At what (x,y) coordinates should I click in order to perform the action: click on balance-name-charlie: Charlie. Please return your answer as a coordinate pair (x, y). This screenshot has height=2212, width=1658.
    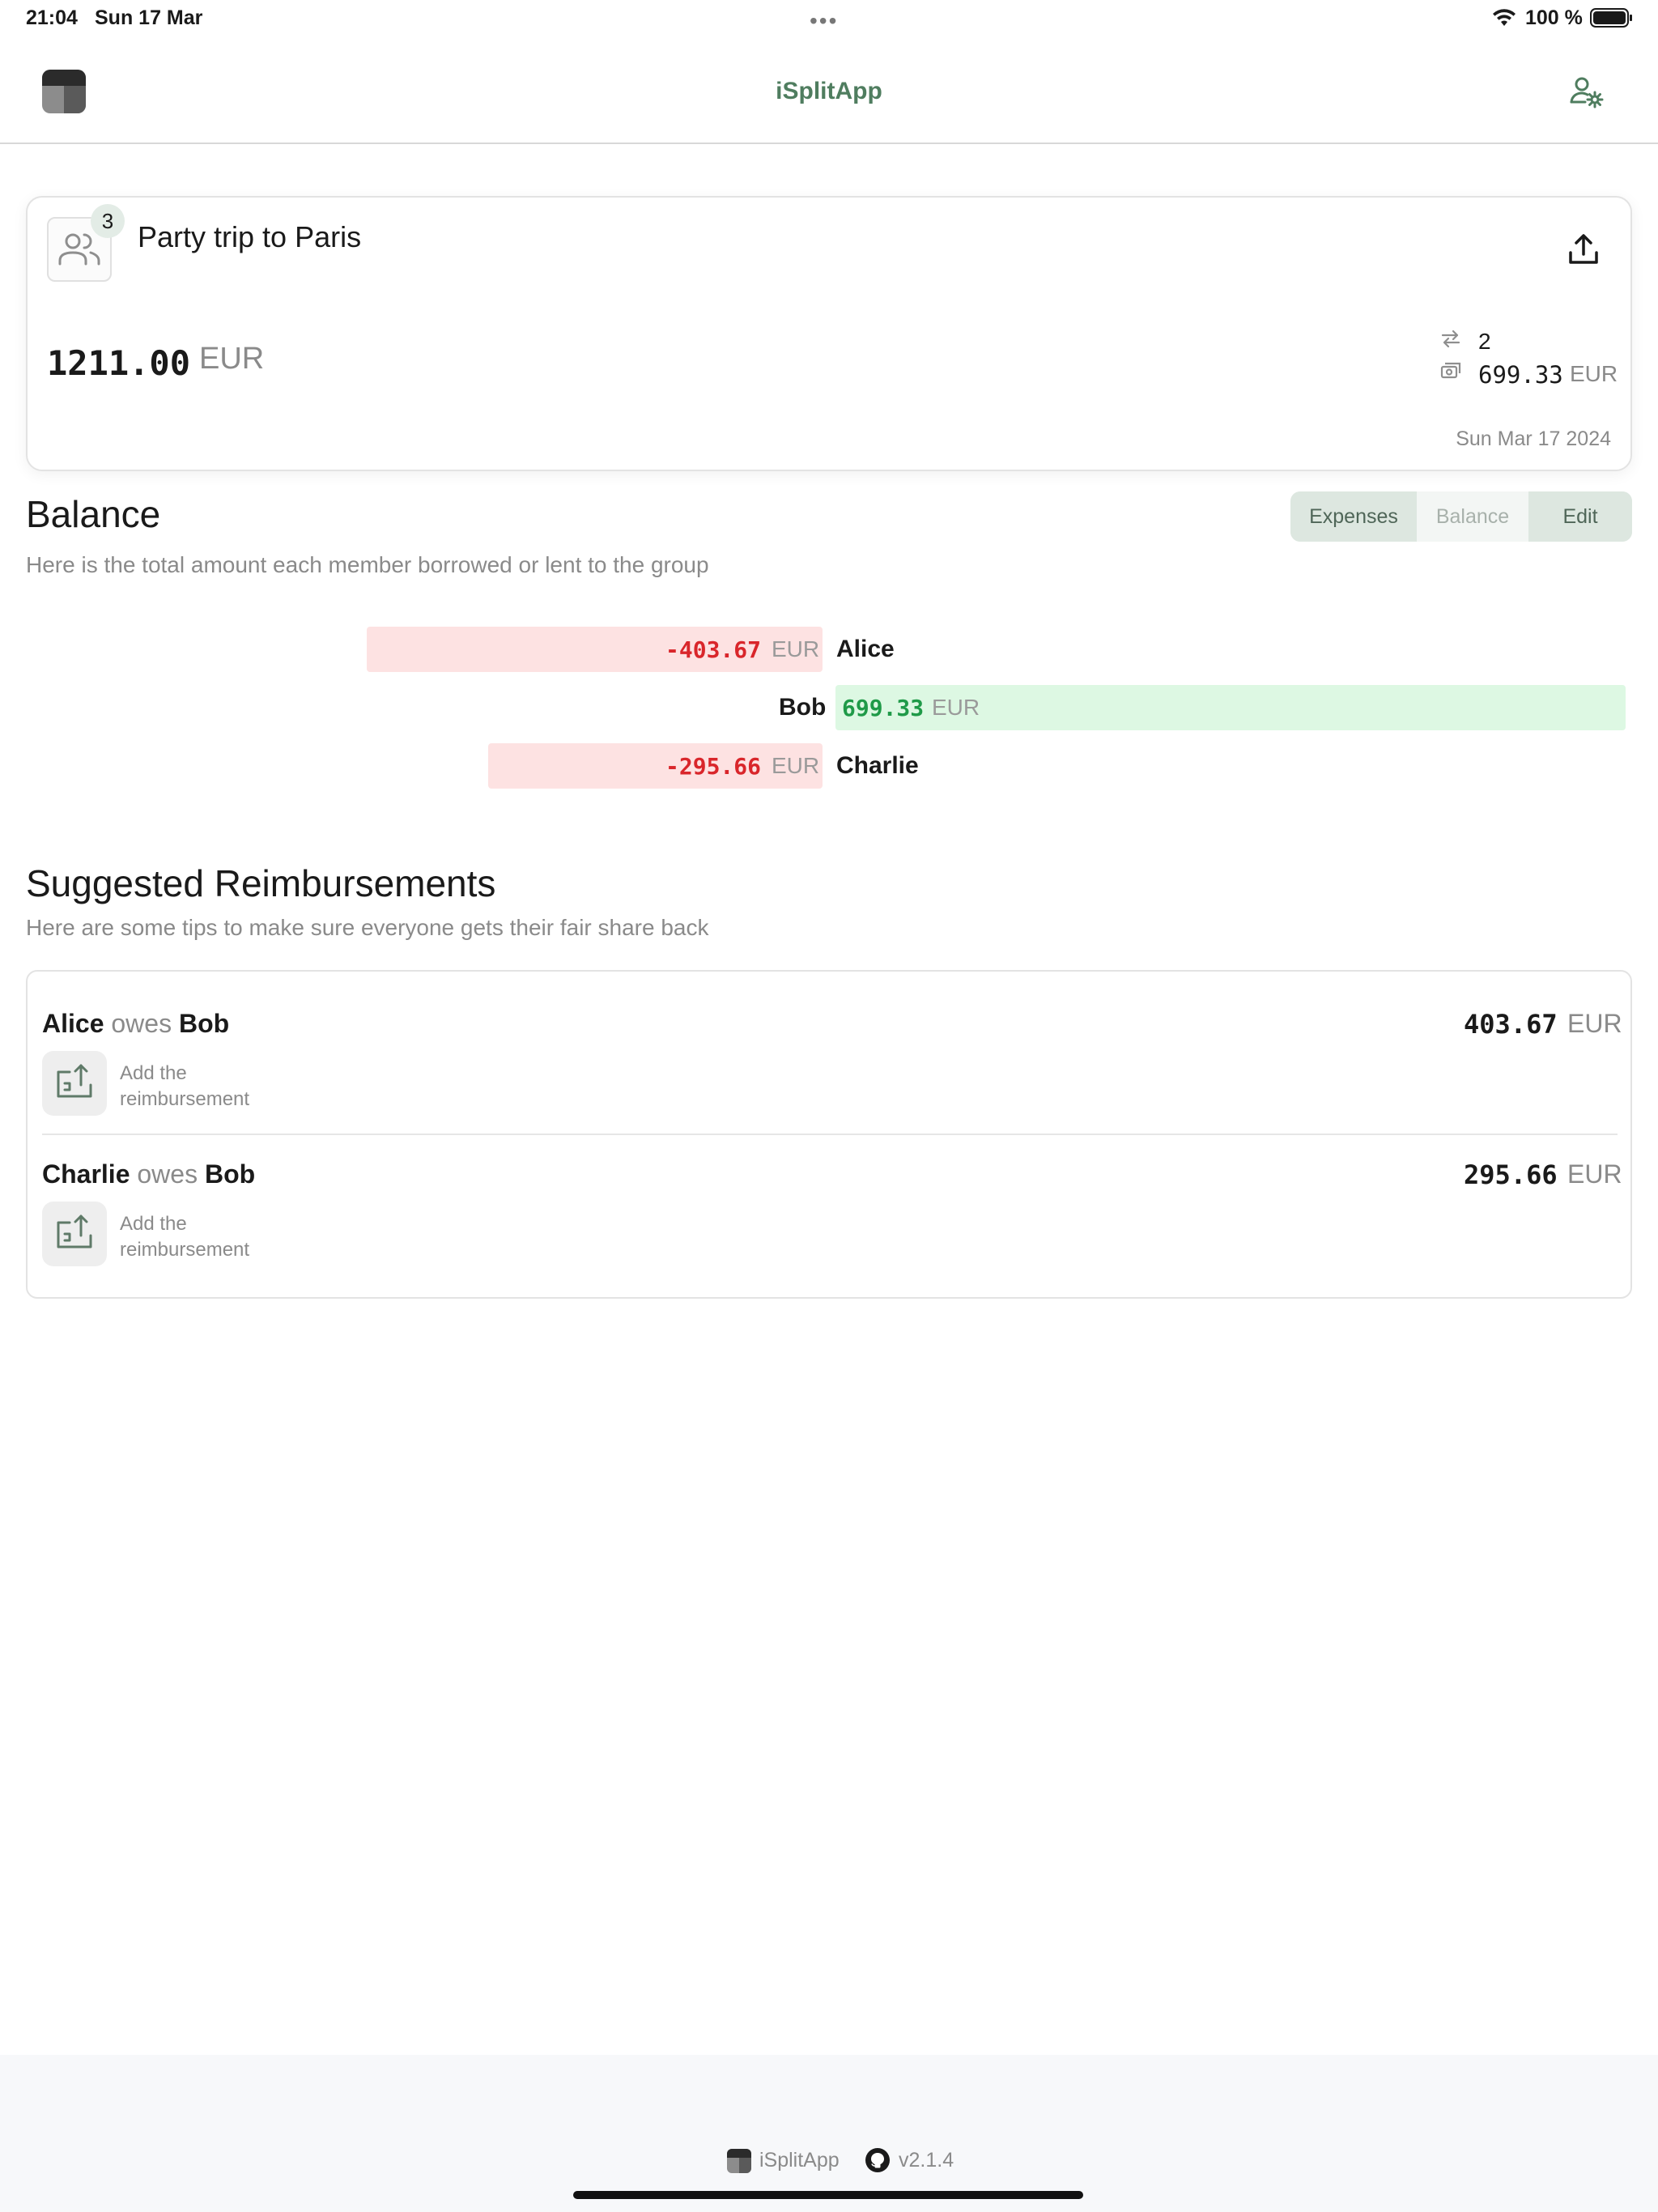
    Looking at the image, I should click on (877, 766).